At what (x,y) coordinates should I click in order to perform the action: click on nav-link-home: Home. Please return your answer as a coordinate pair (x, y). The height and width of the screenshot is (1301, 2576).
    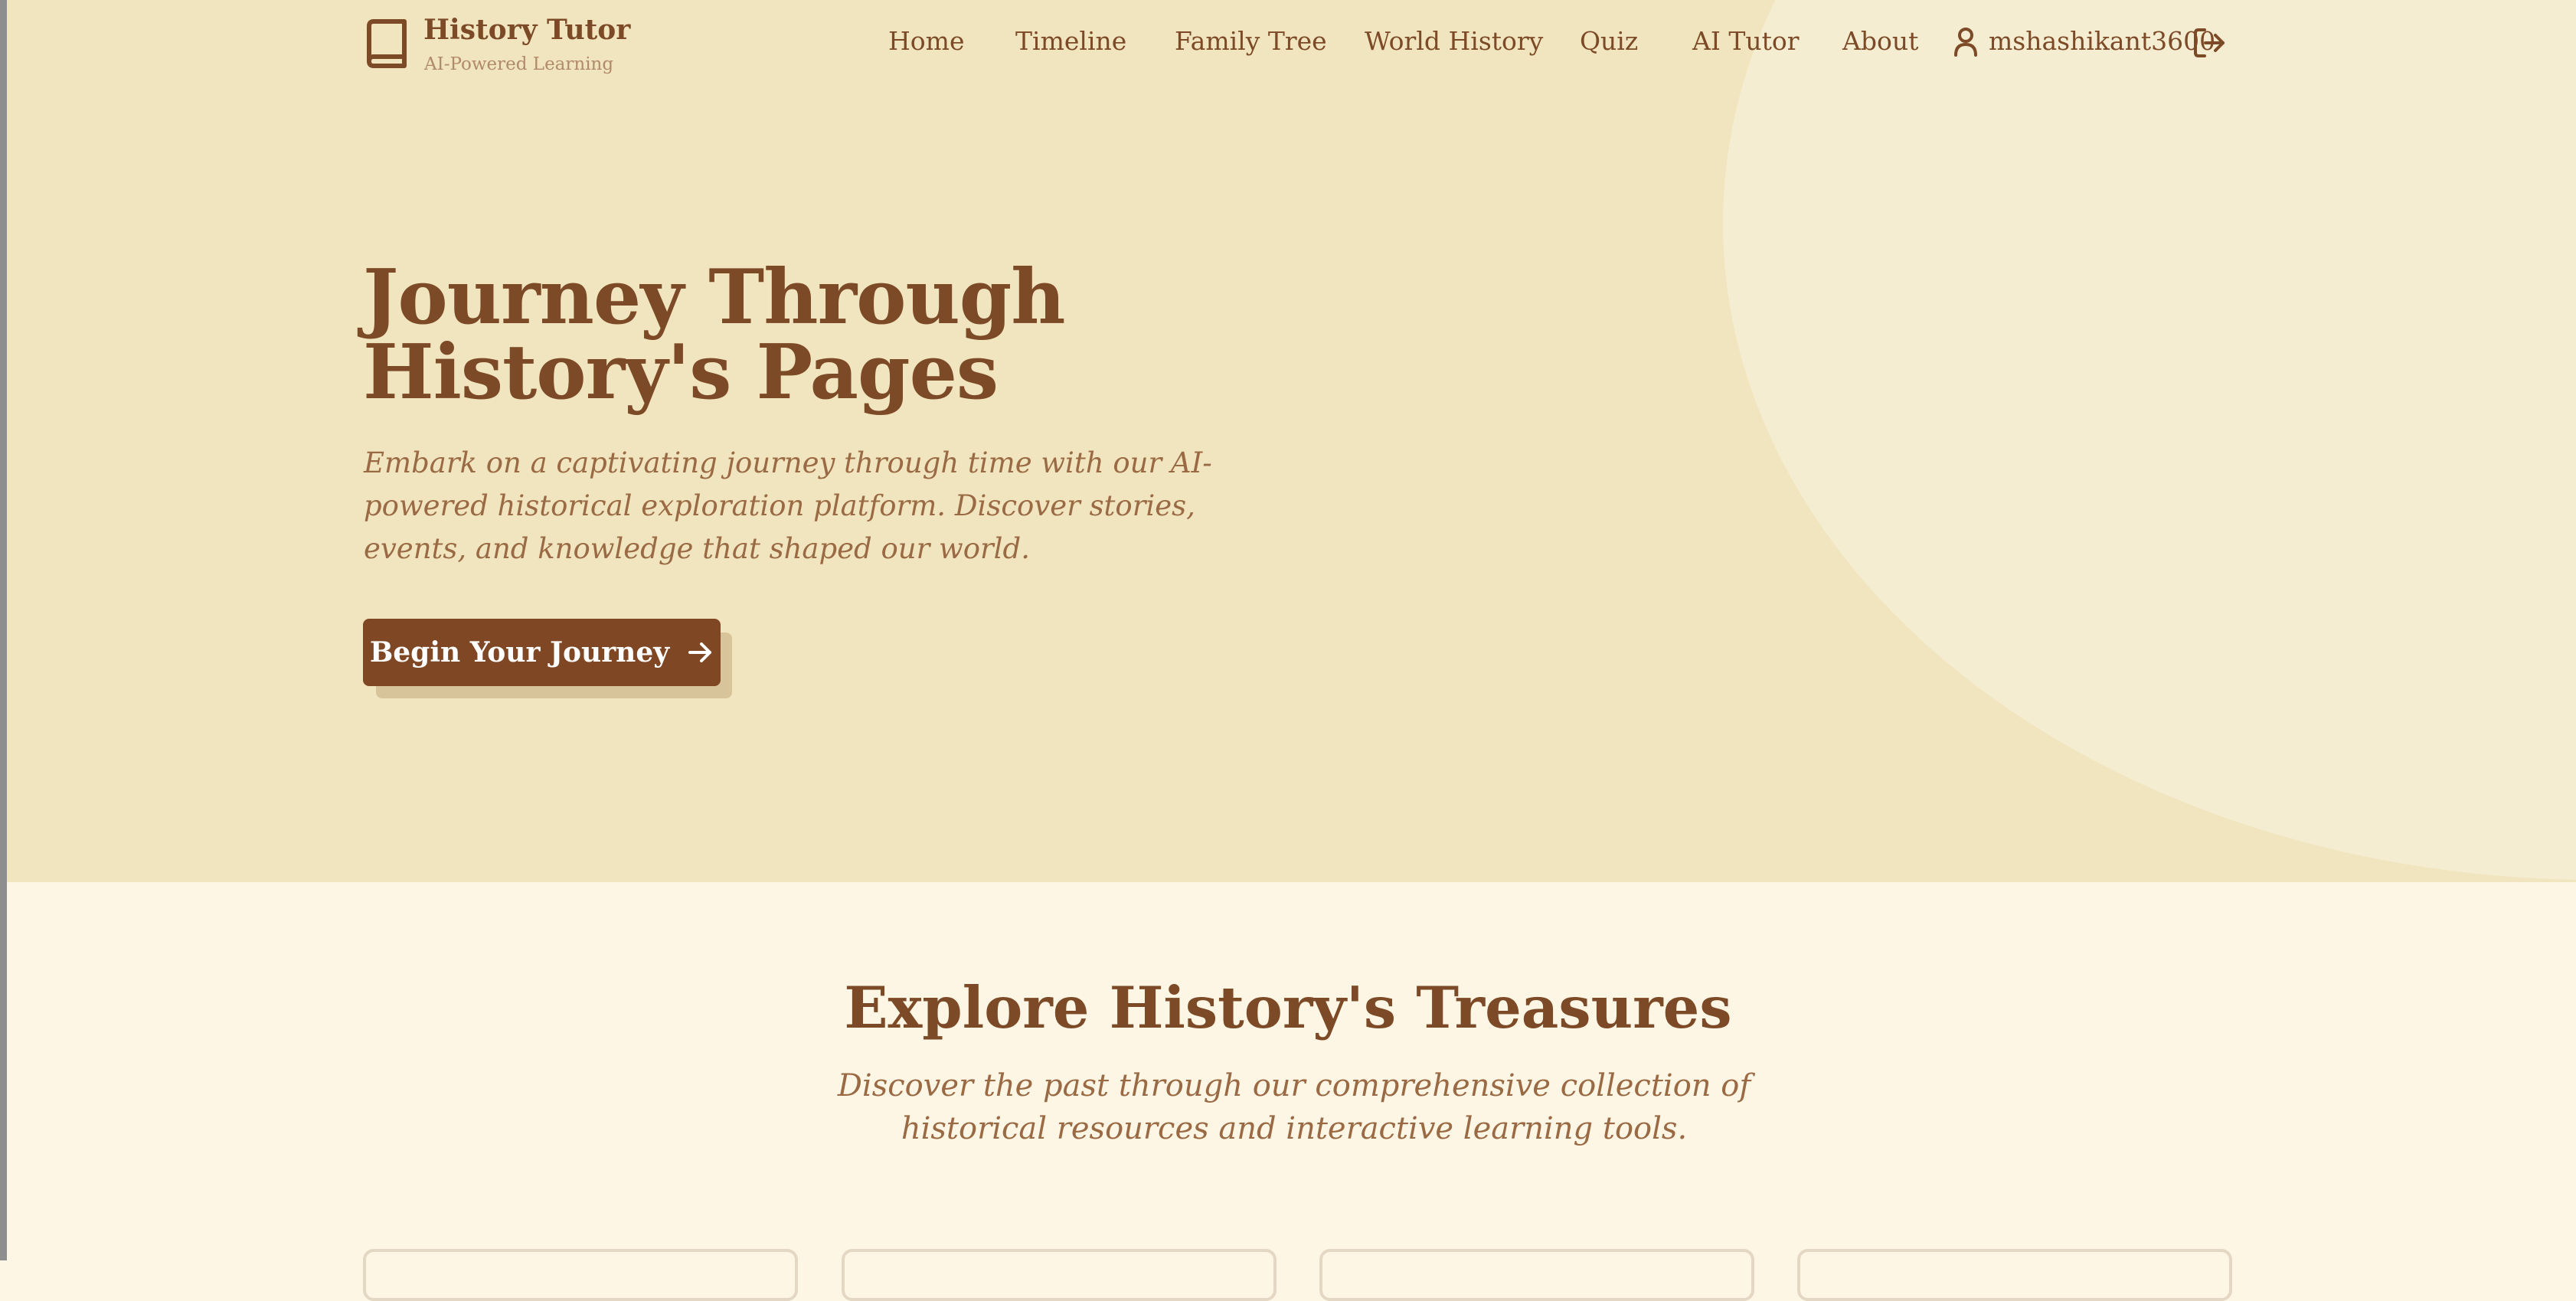
    Looking at the image, I should click on (926, 41).